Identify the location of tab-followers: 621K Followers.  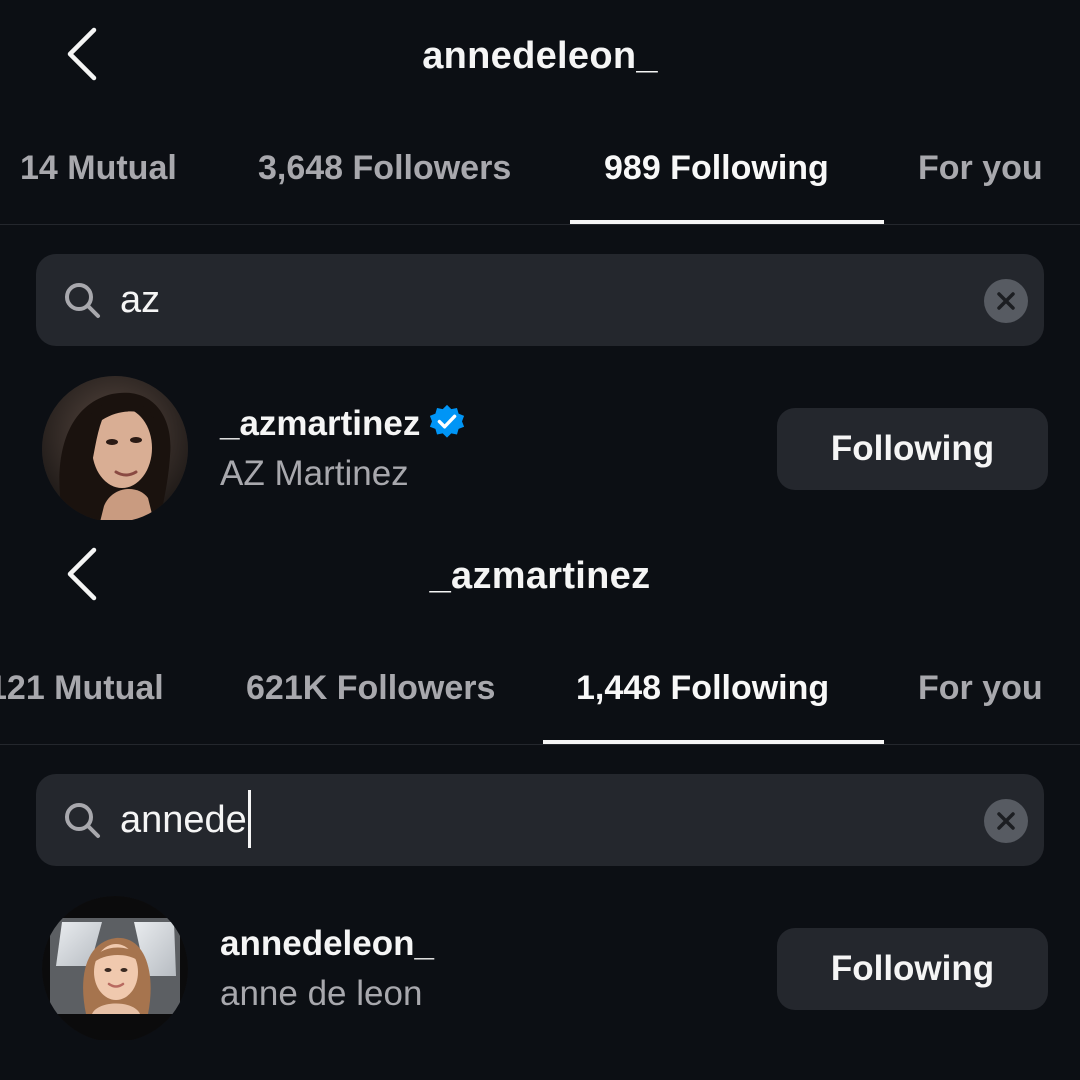
(370, 688).